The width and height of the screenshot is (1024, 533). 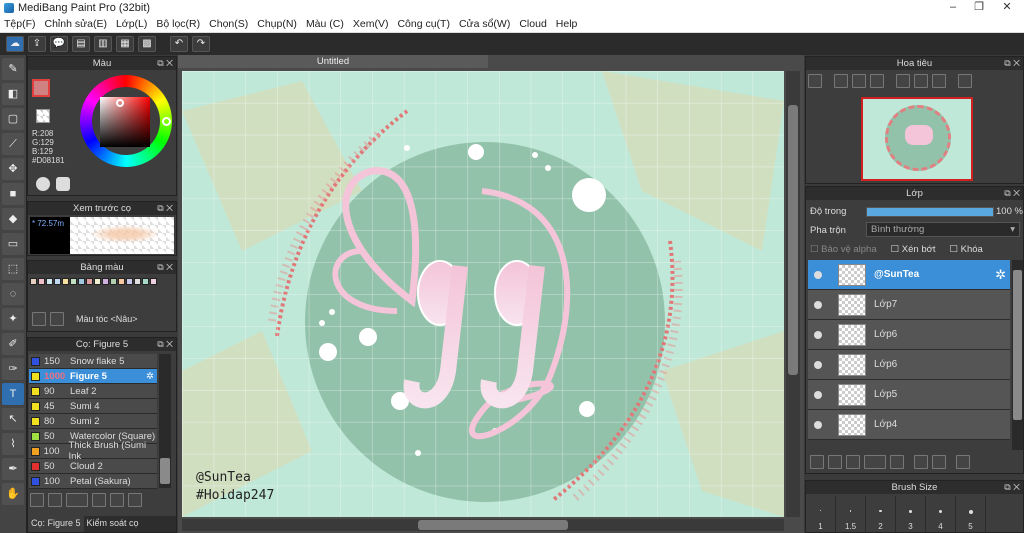 I want to click on menu-color: Màu (C), so click(x=325, y=24).